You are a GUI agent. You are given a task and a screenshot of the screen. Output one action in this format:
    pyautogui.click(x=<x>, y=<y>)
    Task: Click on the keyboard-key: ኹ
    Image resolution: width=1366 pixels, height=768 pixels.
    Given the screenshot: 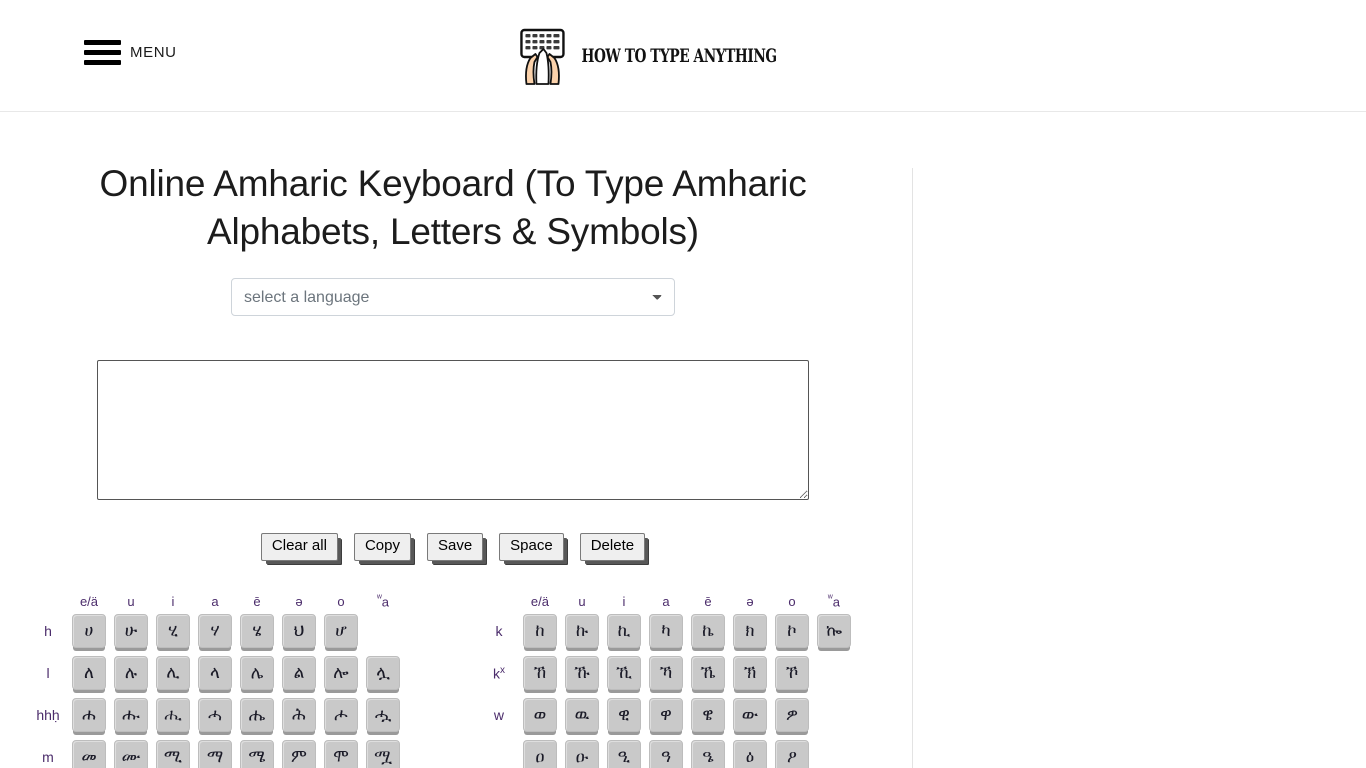 What is the action you would take?
    pyautogui.click(x=581, y=672)
    